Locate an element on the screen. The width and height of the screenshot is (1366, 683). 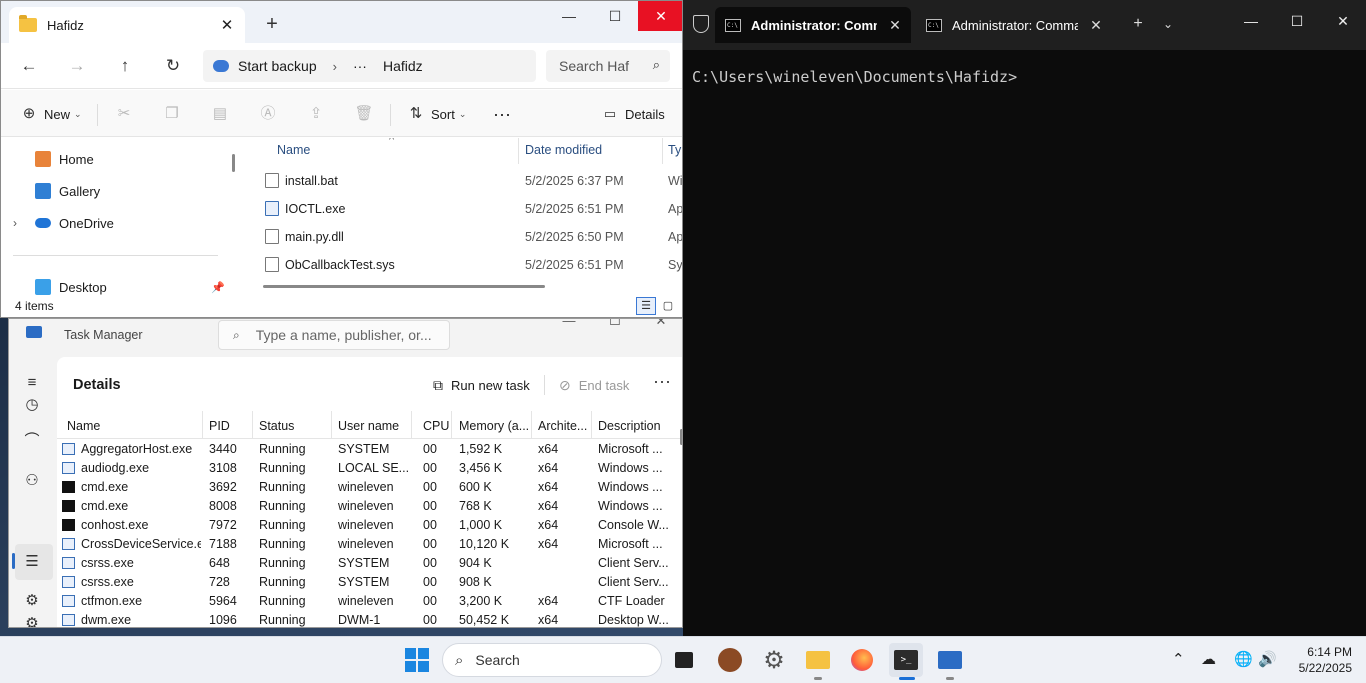
breadcrumb-ellipsis: ··· is located at coordinates (360, 66).